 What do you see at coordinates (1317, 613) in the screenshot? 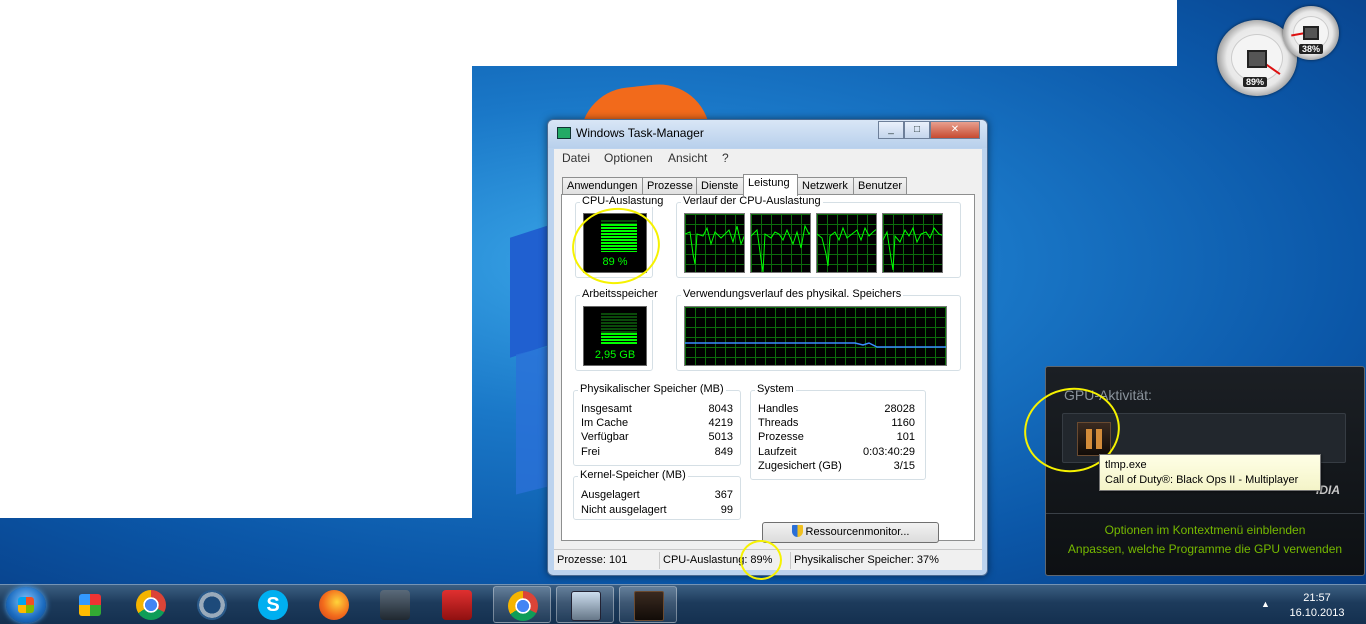
I see `clock-date: 16.10.2013` at bounding box center [1317, 613].